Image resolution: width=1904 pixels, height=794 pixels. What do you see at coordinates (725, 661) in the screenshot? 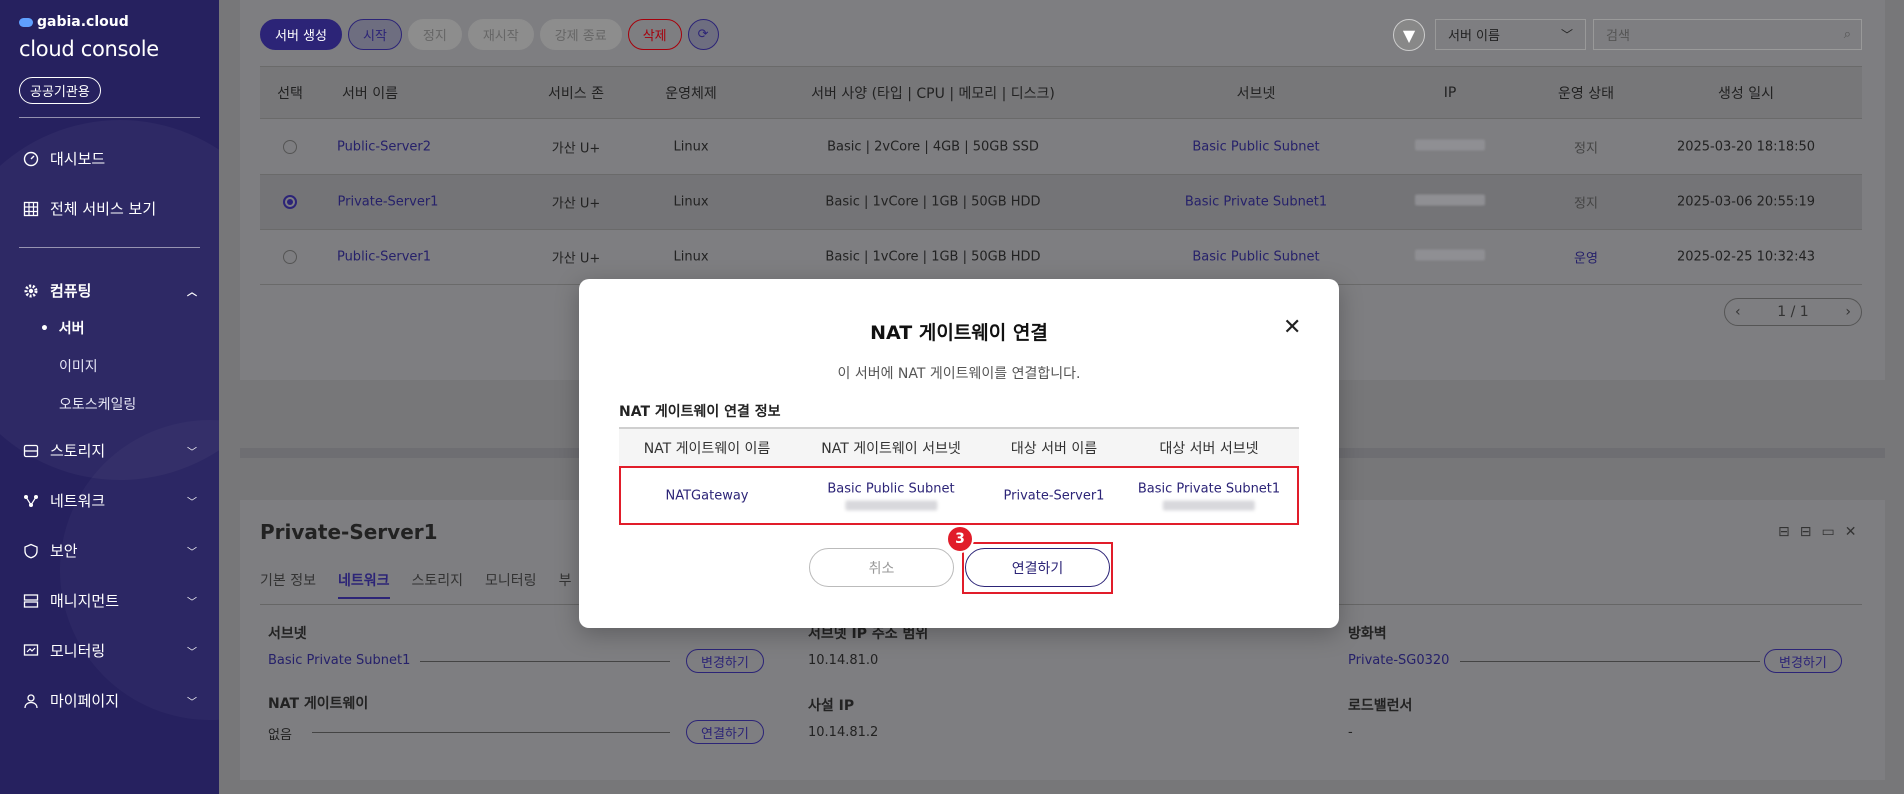
I see `change-subnet-button: 변경하기` at bounding box center [725, 661].